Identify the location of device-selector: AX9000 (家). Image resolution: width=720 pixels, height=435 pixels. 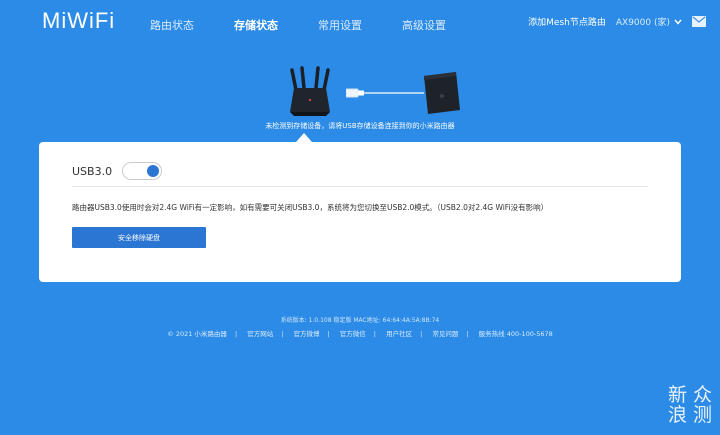
(649, 21).